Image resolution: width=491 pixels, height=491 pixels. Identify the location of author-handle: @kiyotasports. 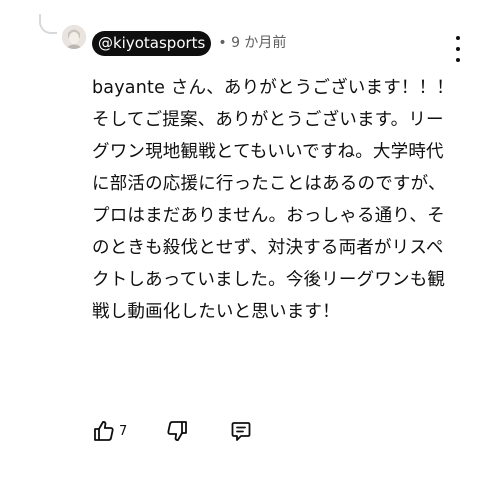
(152, 43).